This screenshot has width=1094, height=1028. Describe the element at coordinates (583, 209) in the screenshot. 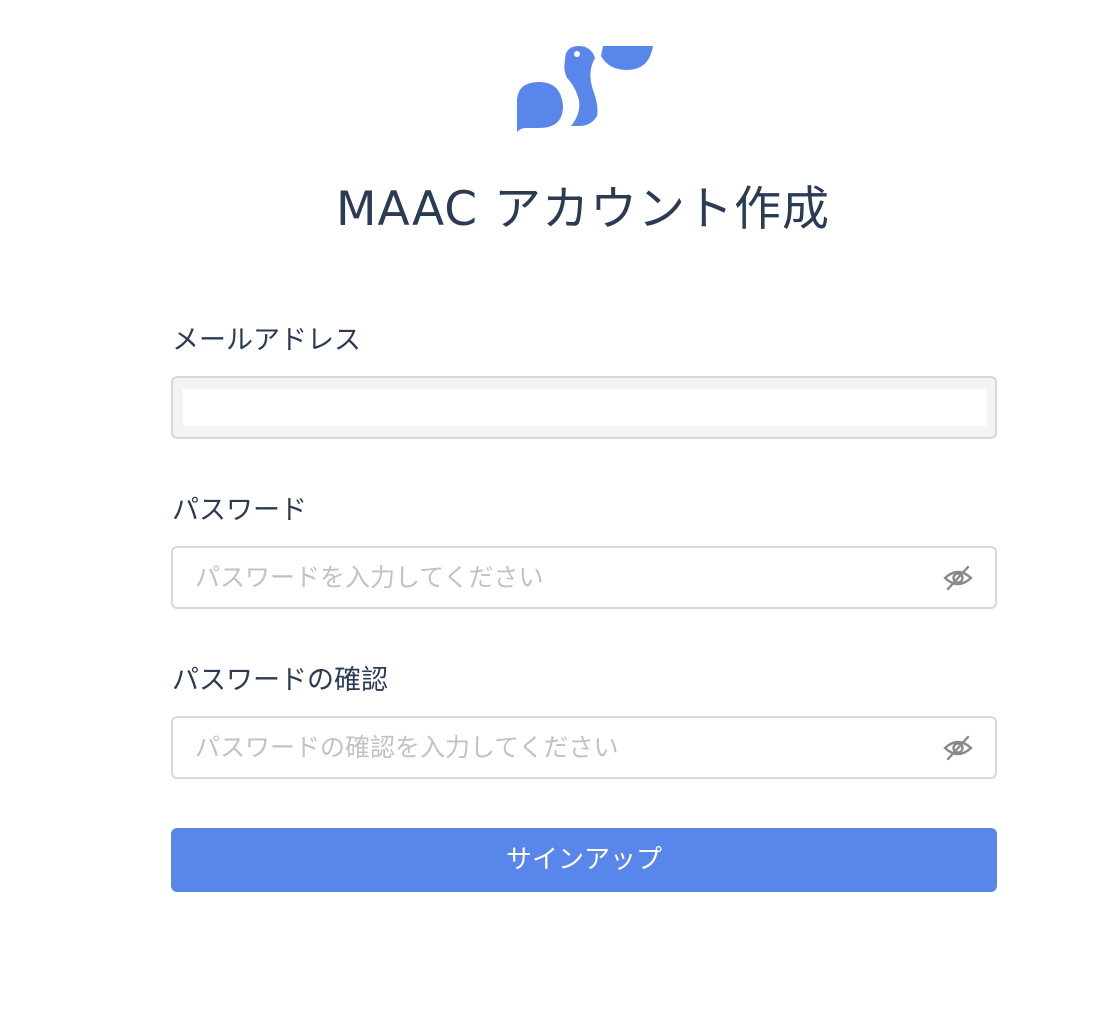

I see `page-title: MAAC アカウント作成` at that location.